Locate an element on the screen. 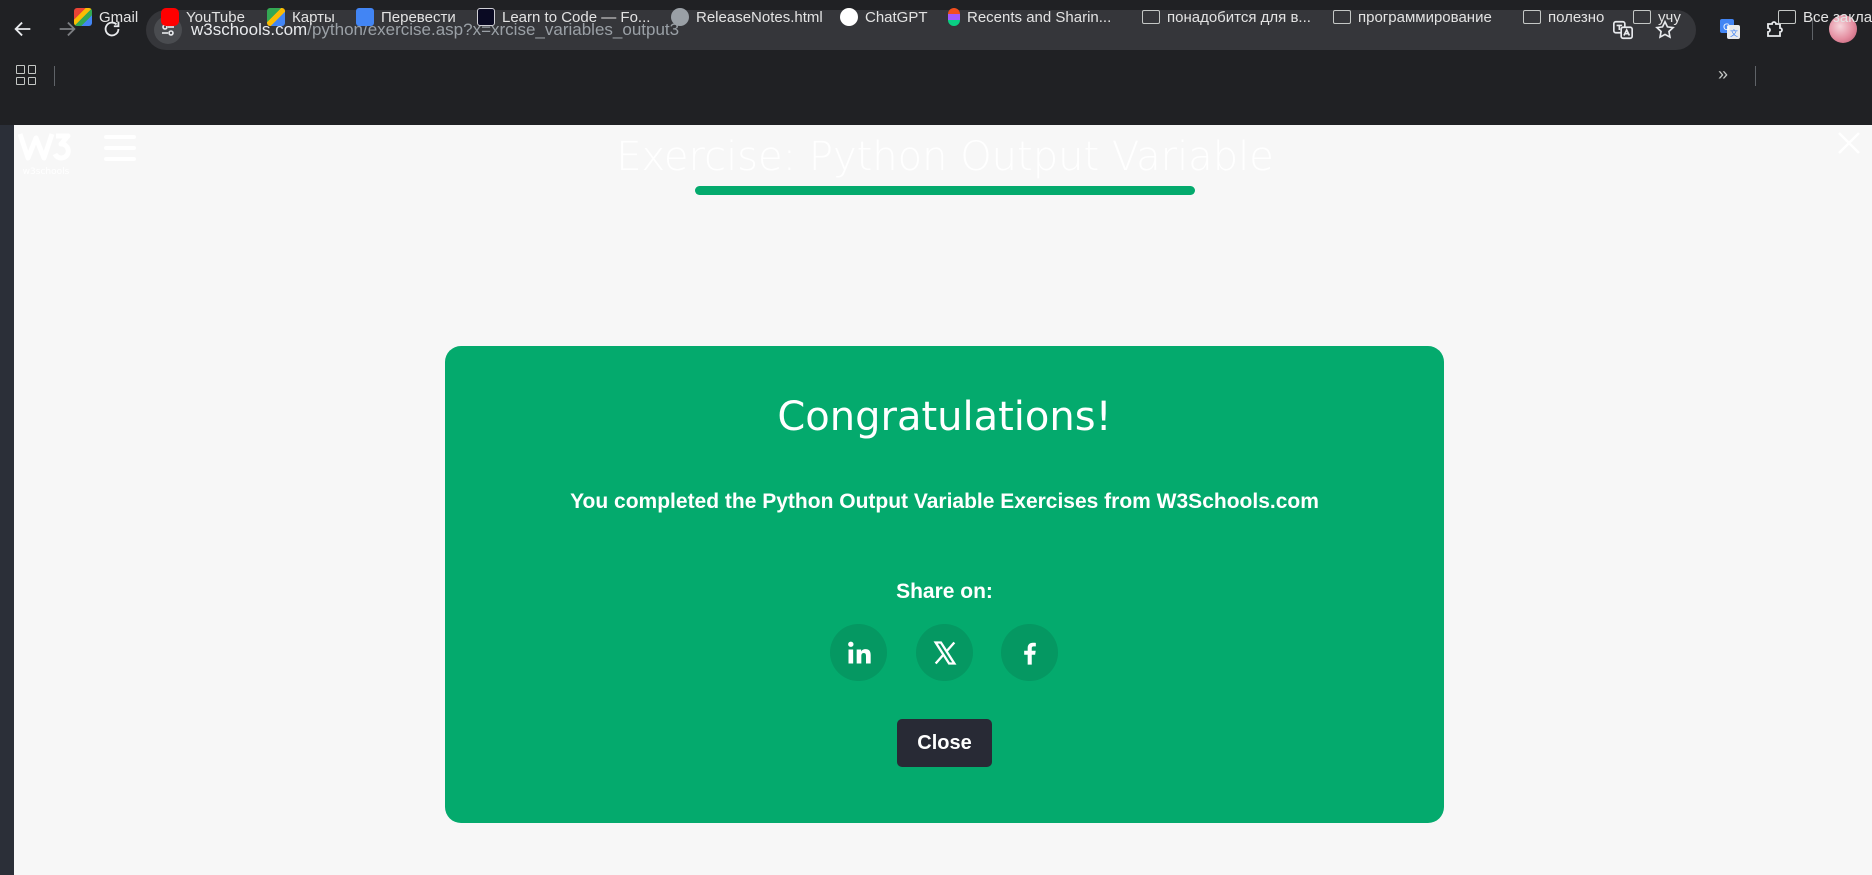  bookmark-other-folder: Все закла is located at coordinates (1825, 17).